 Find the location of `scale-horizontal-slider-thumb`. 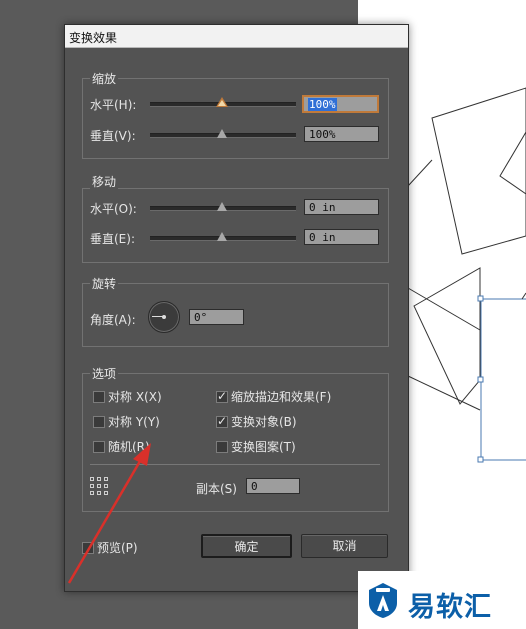

scale-horizontal-slider-thumb is located at coordinates (222, 102).